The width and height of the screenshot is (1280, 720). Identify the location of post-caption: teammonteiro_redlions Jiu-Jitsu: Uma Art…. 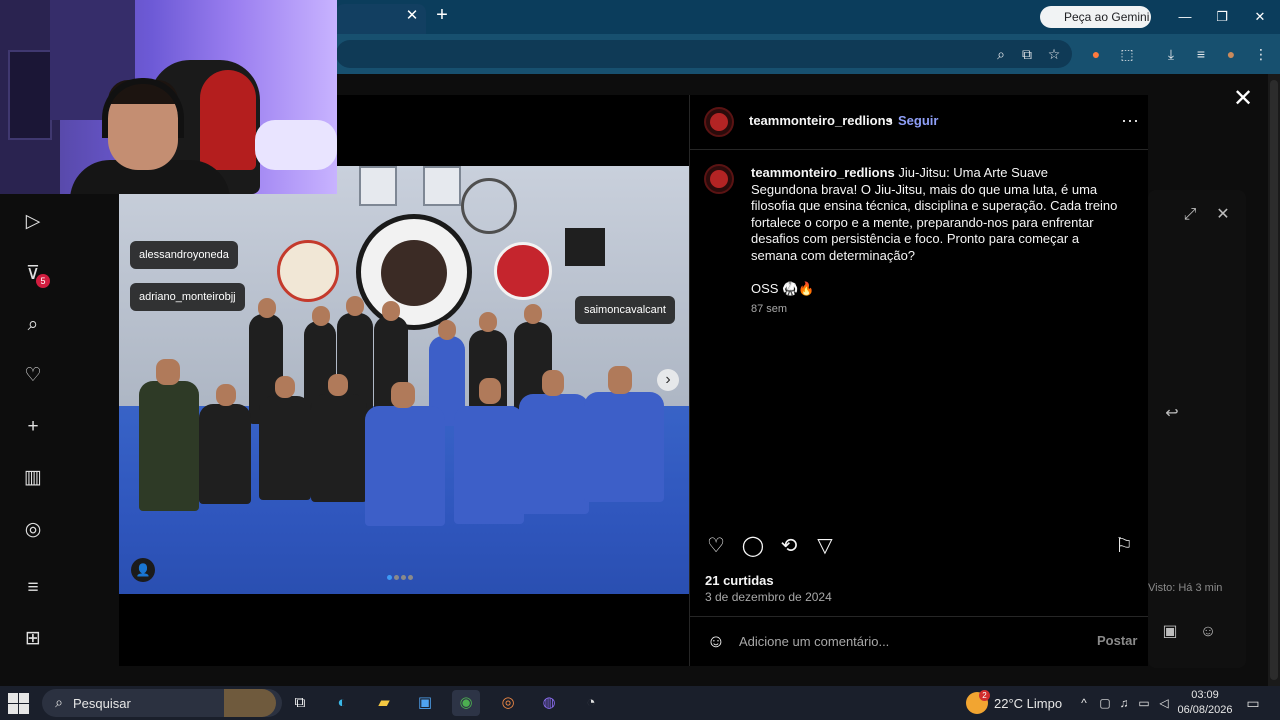
(938, 214).